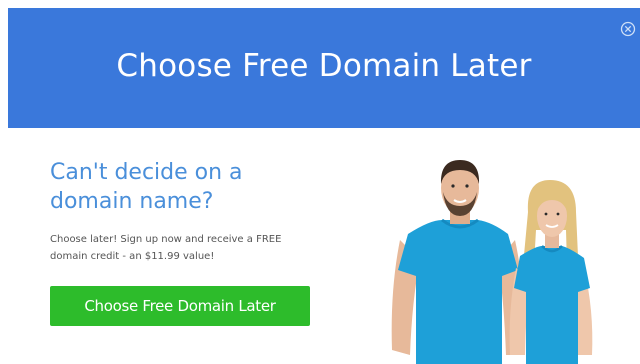 Image resolution: width=640 pixels, height=364 pixels. Describe the element at coordinates (551, 272) in the screenshot. I see `woman-figure` at that location.